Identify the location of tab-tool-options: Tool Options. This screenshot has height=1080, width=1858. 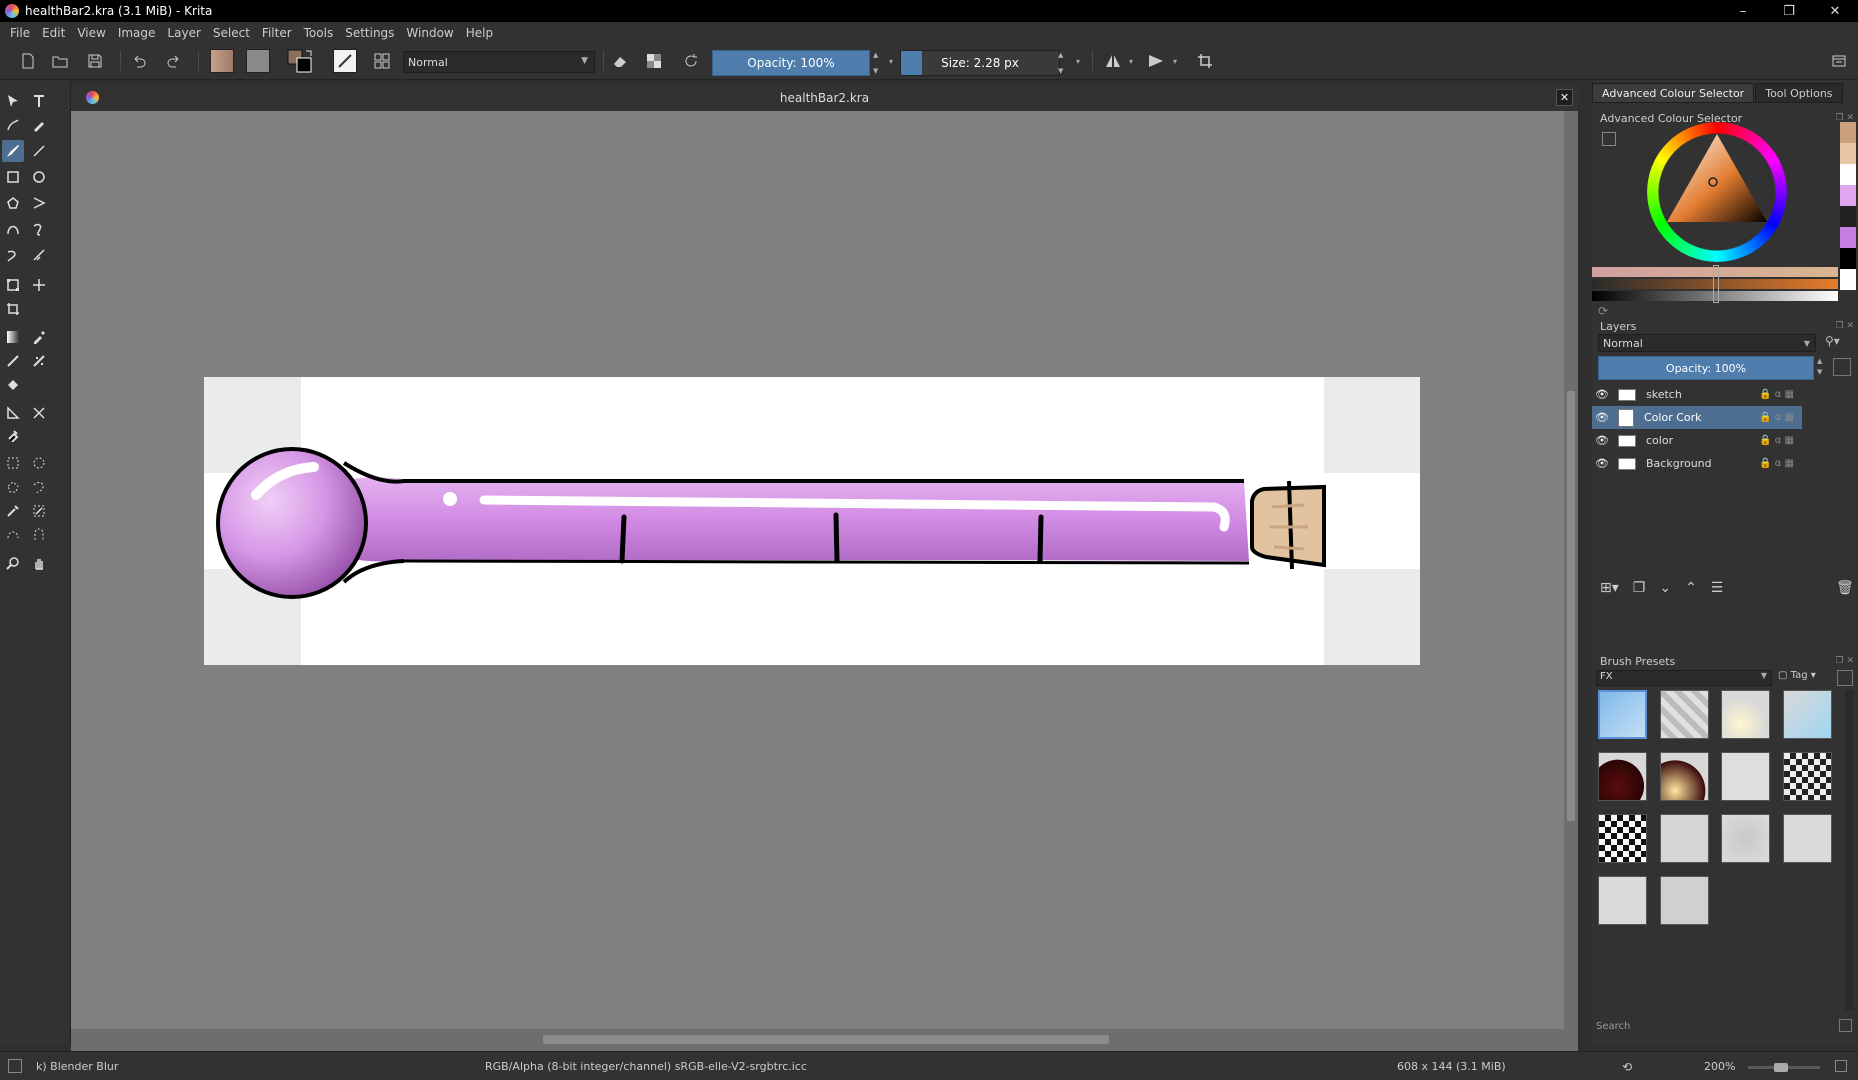
(1799, 93).